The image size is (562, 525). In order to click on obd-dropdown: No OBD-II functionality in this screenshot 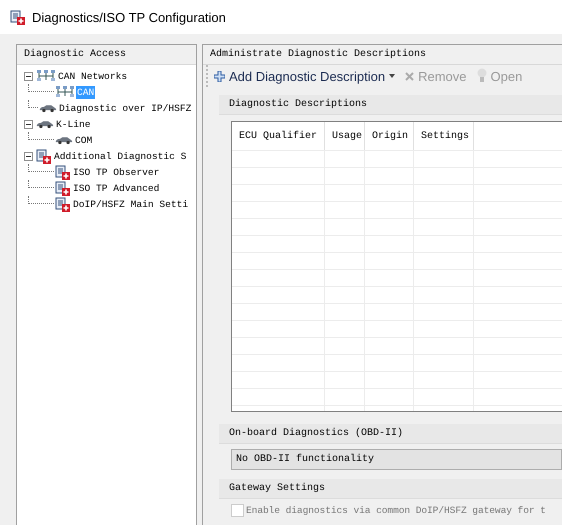, I will do `click(396, 459)`.